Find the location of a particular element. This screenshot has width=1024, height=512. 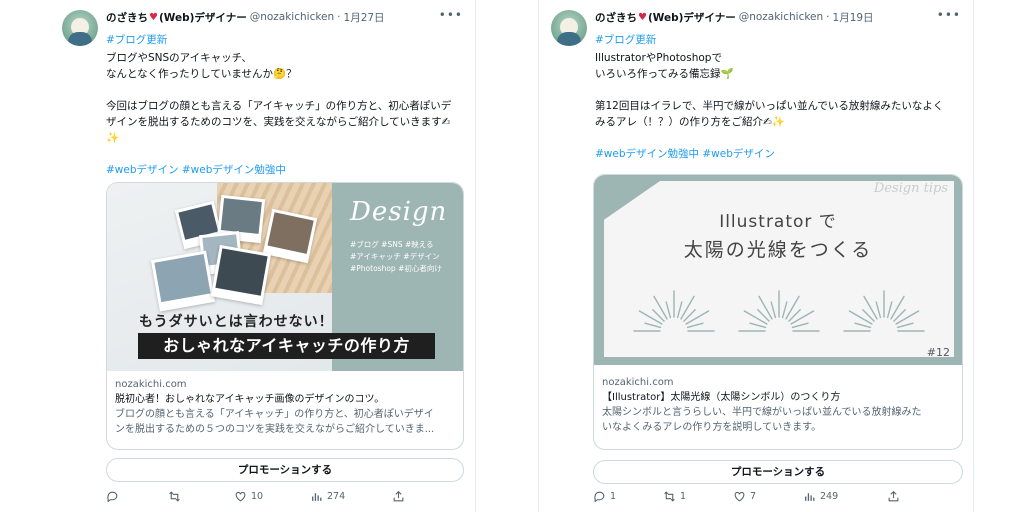

reply-count: 1 is located at coordinates (613, 496).